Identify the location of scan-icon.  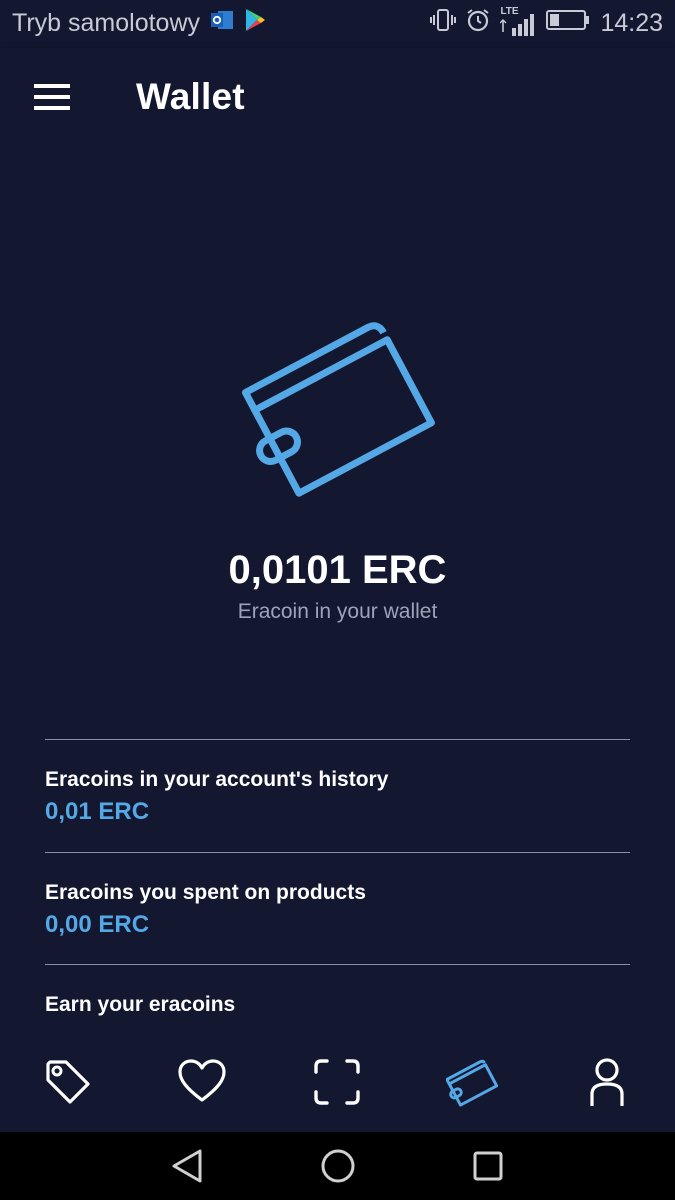
(337, 1082).